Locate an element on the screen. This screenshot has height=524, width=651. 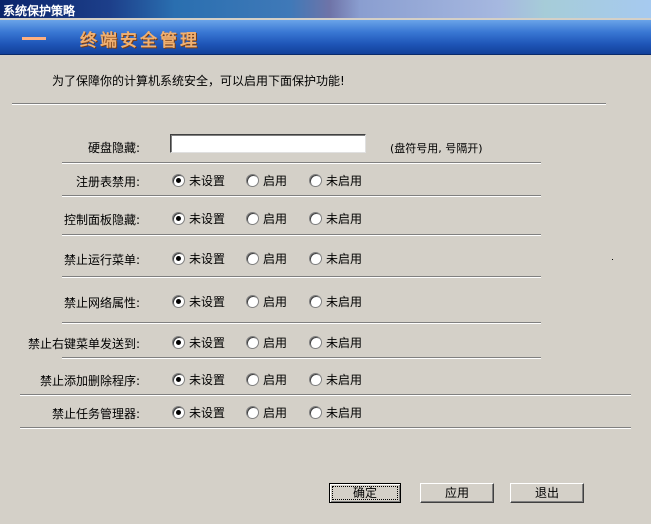
policy-label: 控制面板隐藏: is located at coordinates (101, 220).